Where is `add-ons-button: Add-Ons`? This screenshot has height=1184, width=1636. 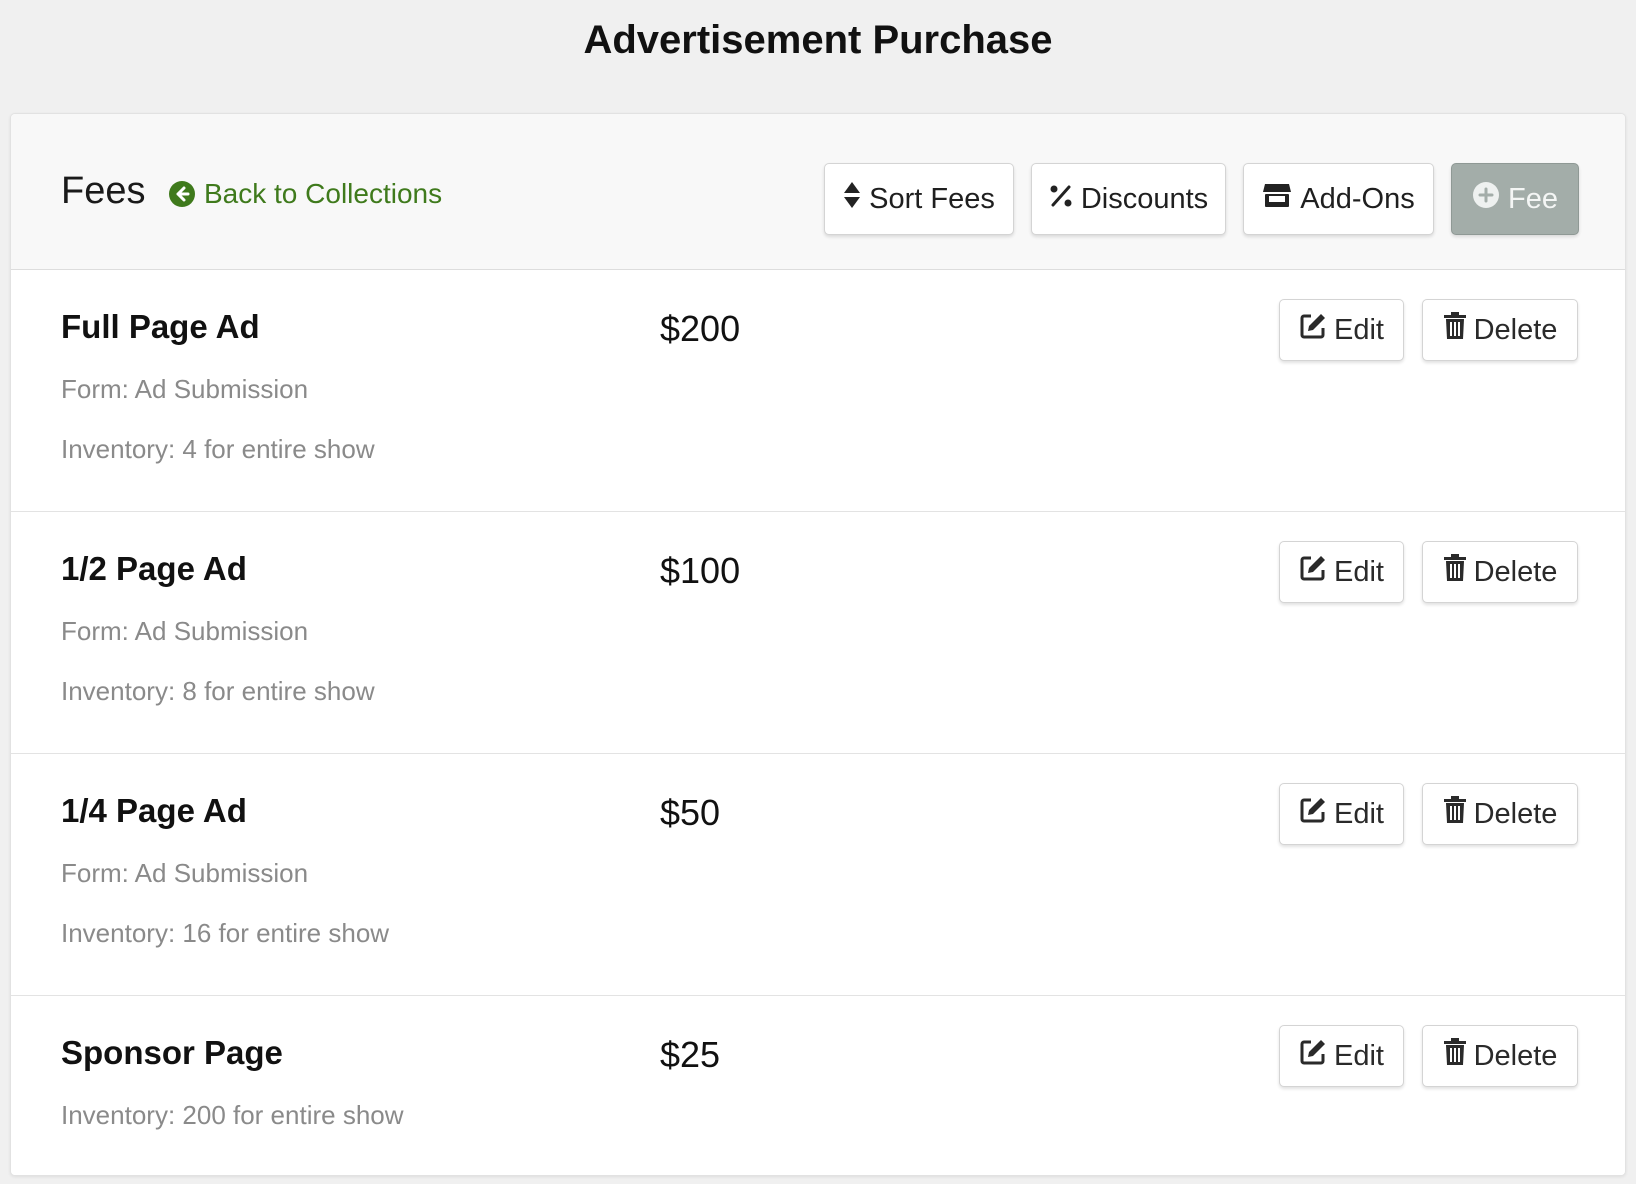 add-ons-button: Add-Ons is located at coordinates (1338, 199).